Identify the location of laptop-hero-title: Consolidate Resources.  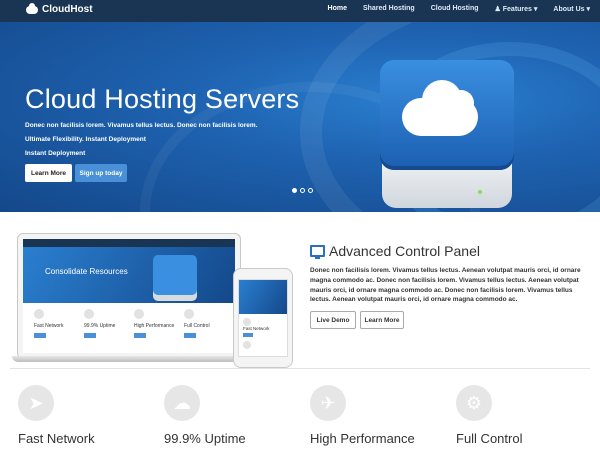
(86, 271).